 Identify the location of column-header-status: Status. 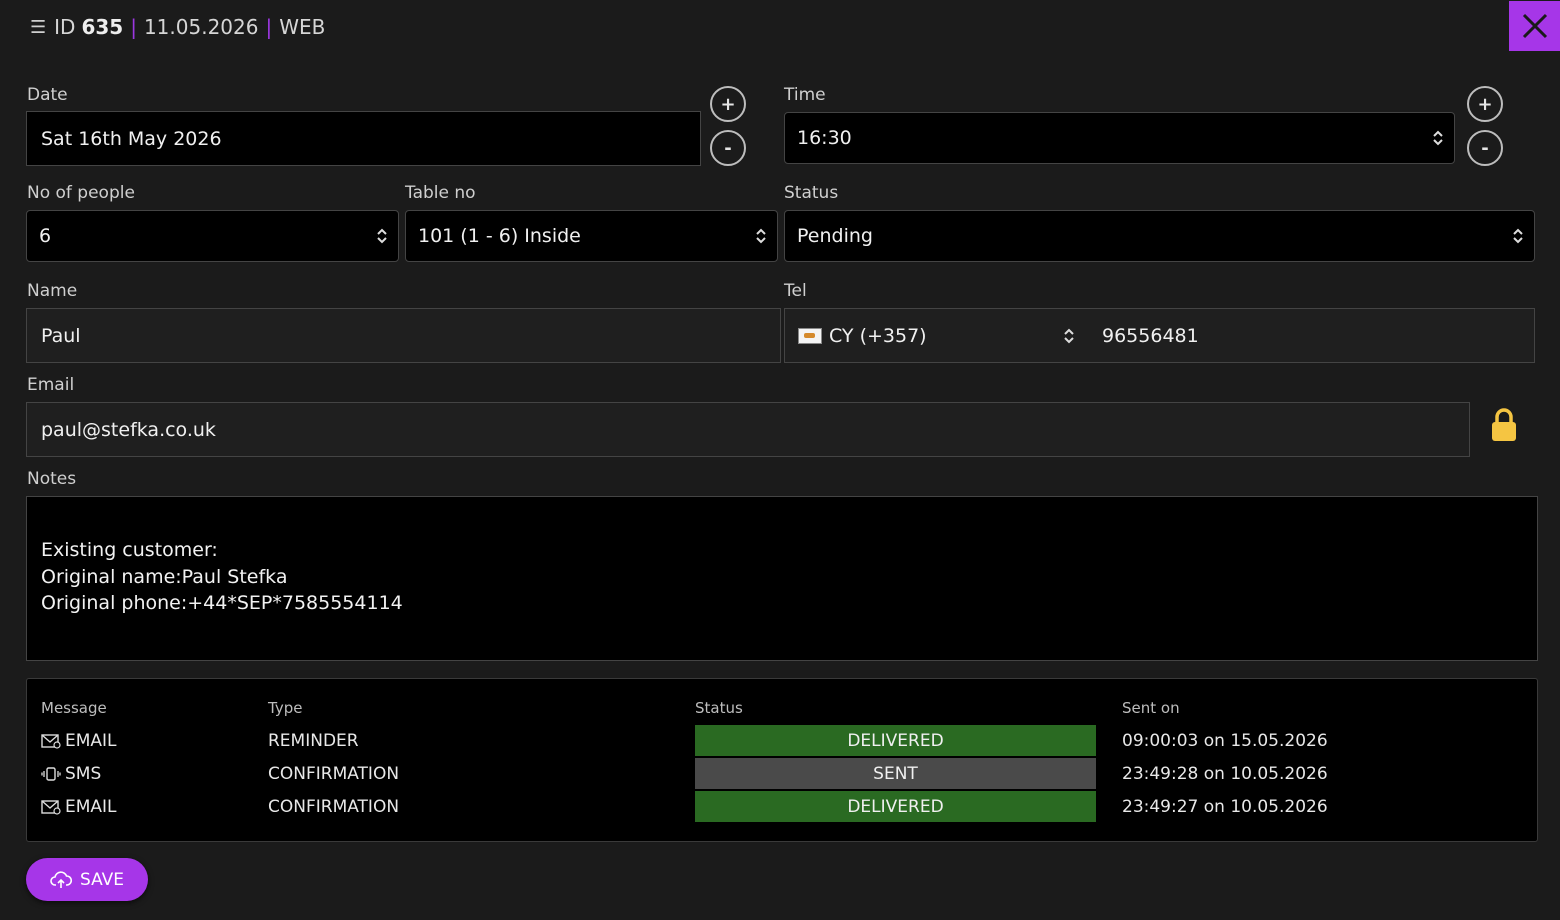
(719, 708).